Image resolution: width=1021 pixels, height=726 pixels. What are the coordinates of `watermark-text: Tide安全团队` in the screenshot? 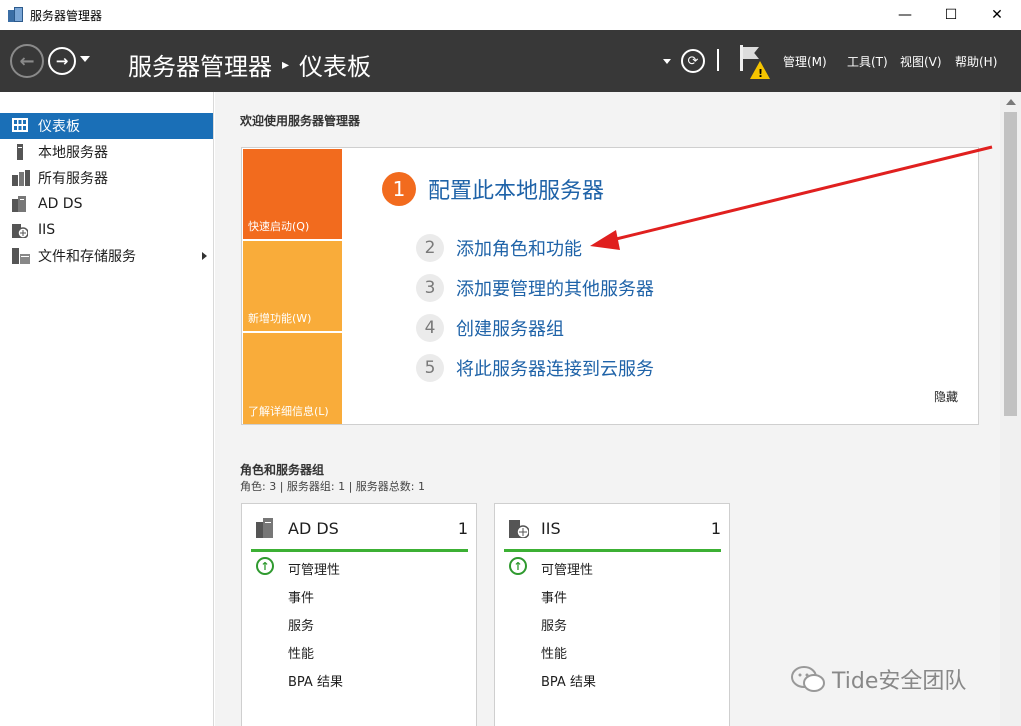 It's located at (899, 681).